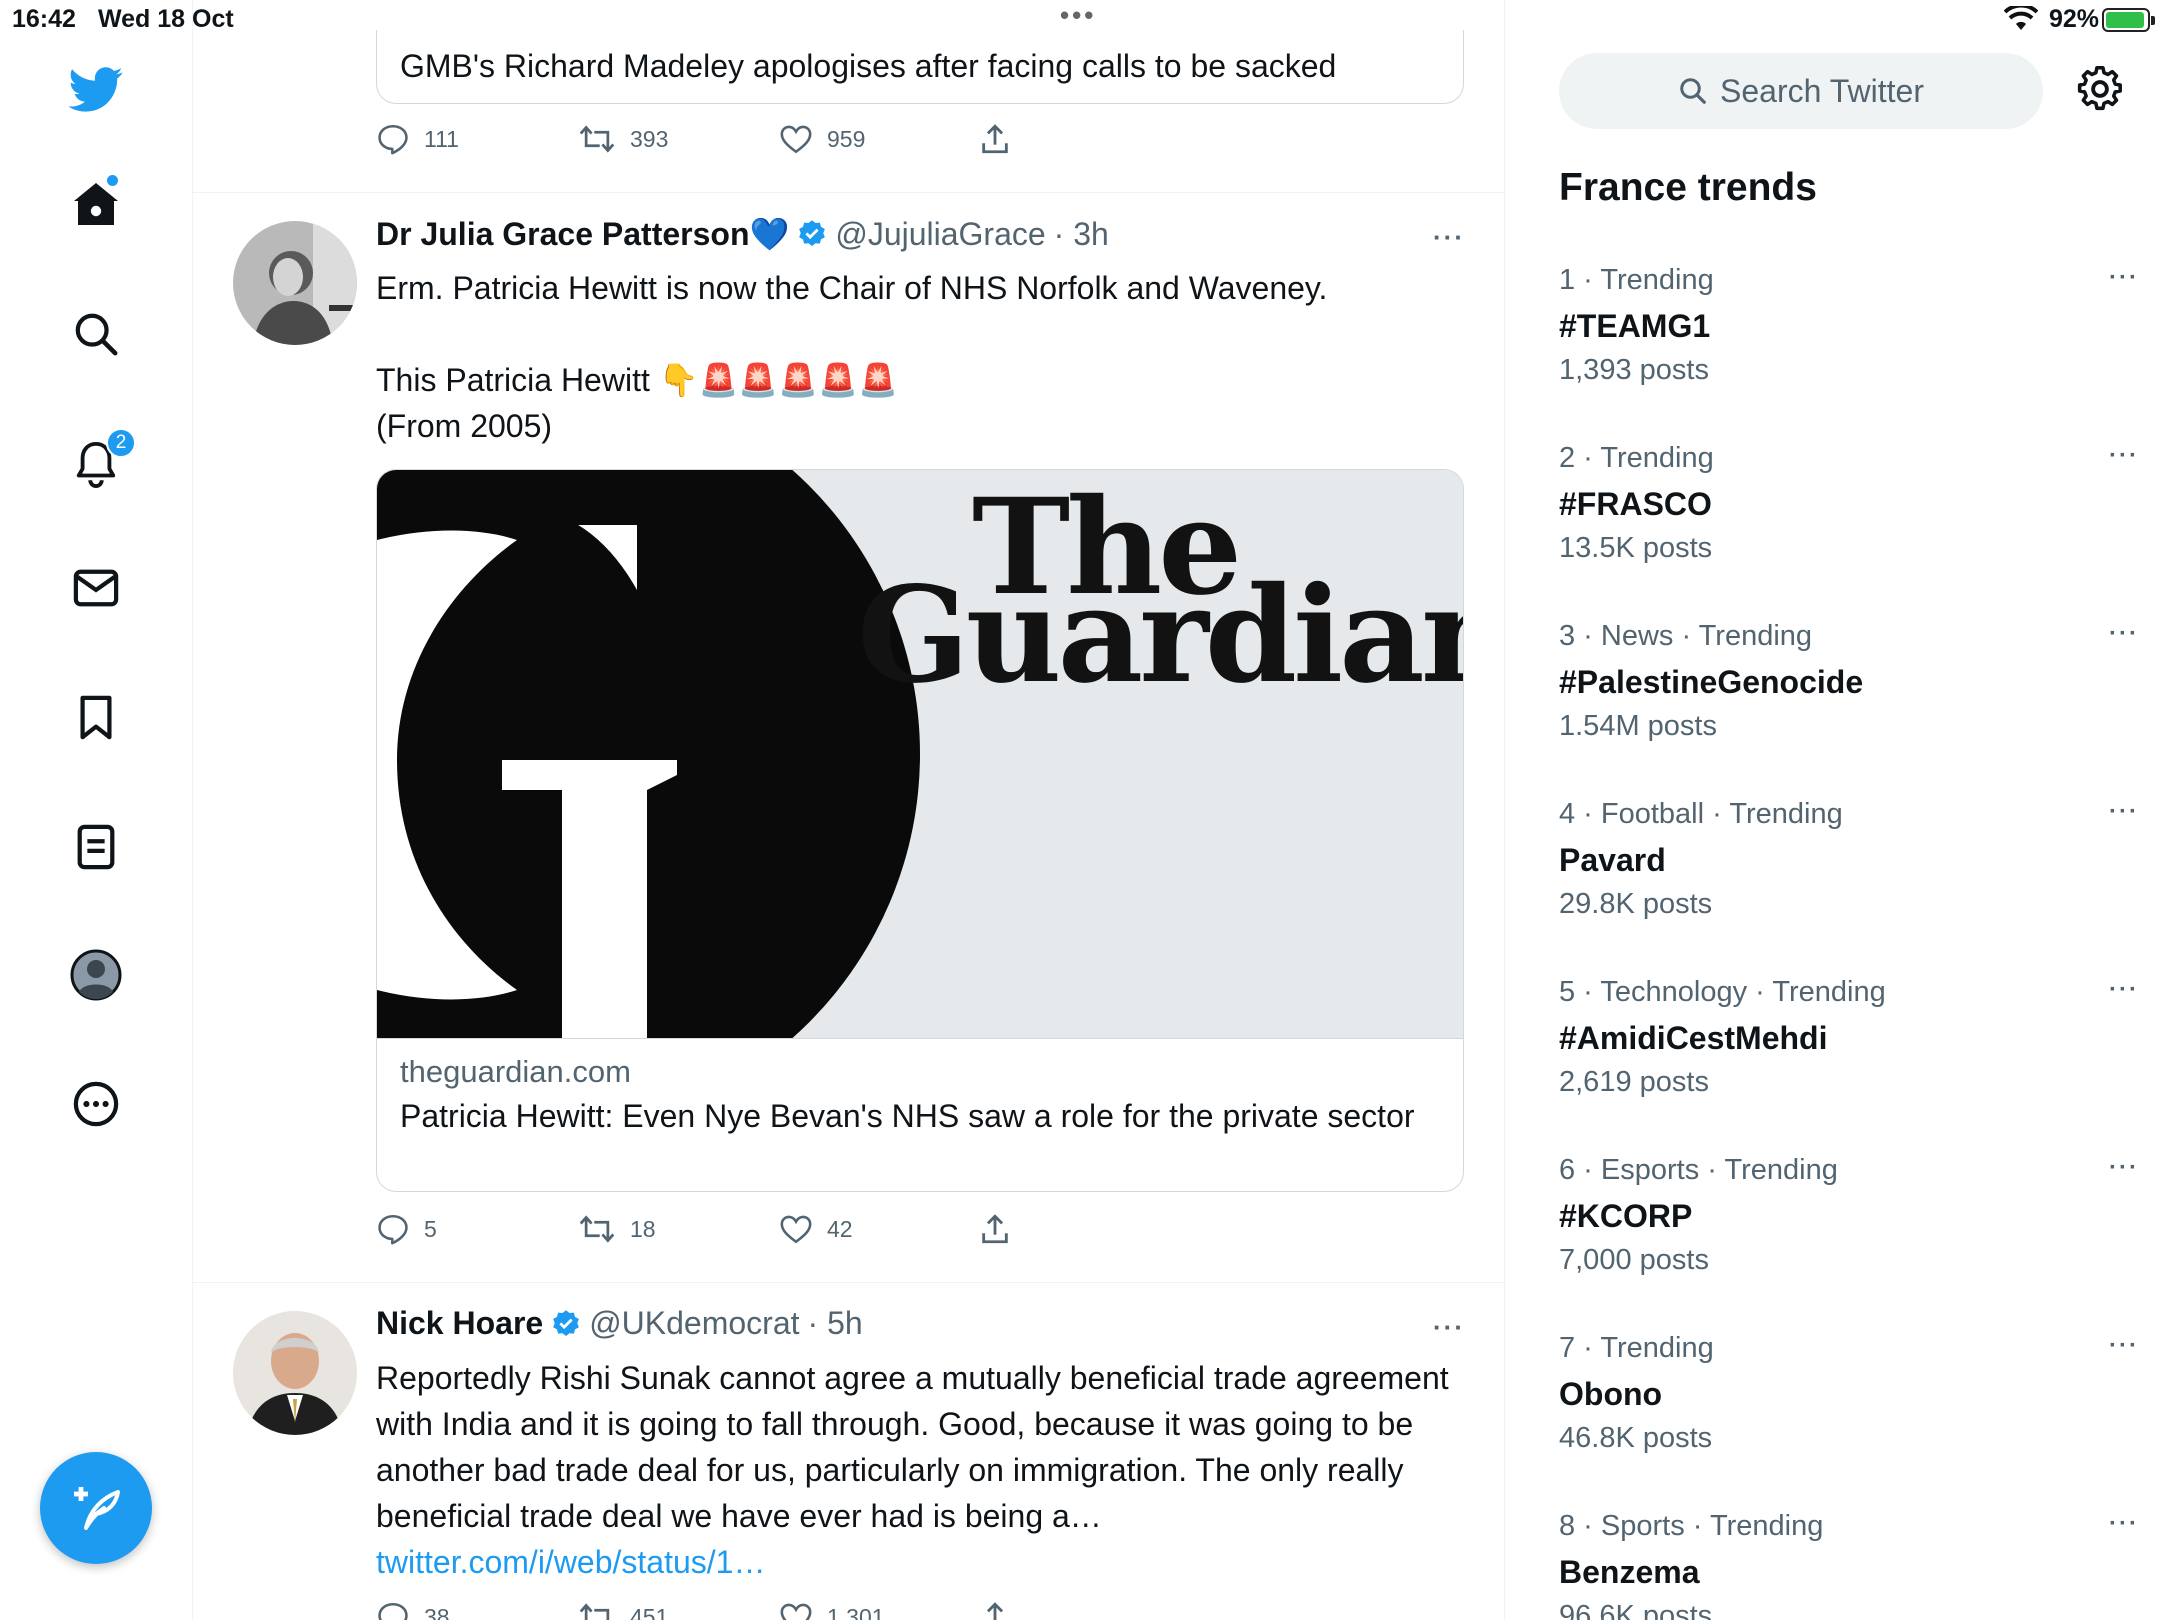  I want to click on guardian-g-logo, so click(648, 754).